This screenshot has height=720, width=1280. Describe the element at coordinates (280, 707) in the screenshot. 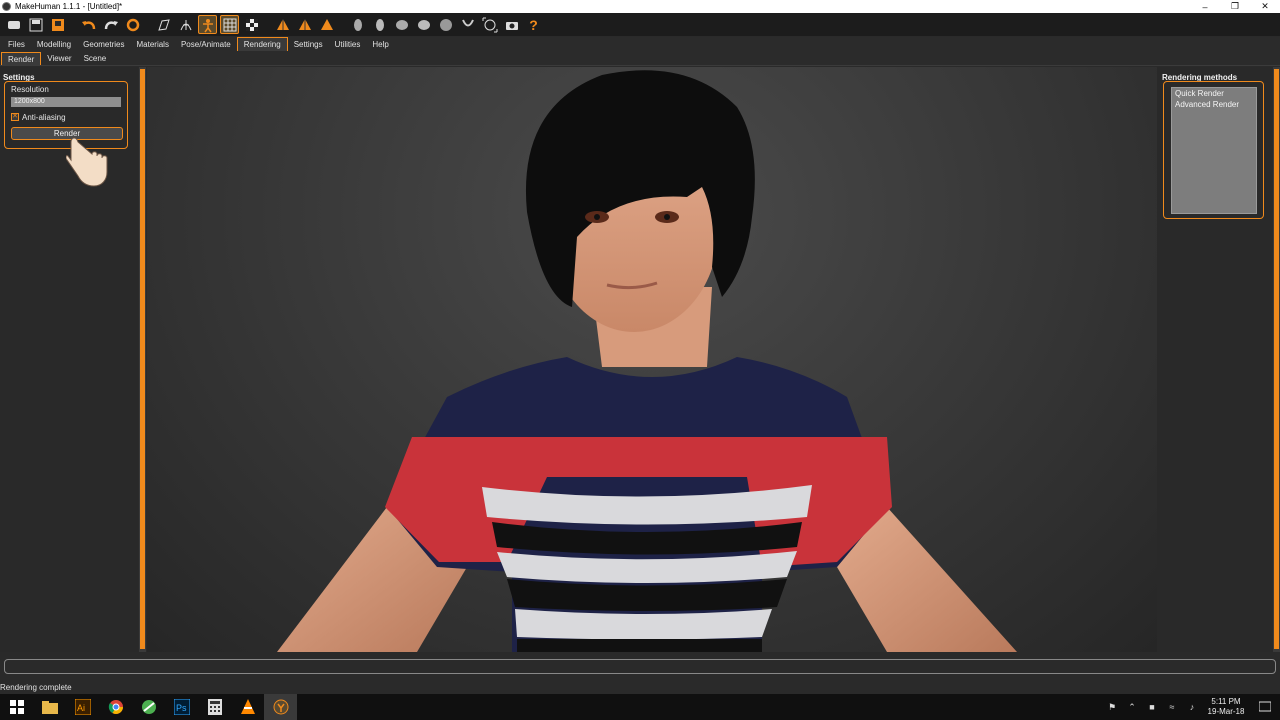

I see `makehuman-taskbar-icon` at that location.